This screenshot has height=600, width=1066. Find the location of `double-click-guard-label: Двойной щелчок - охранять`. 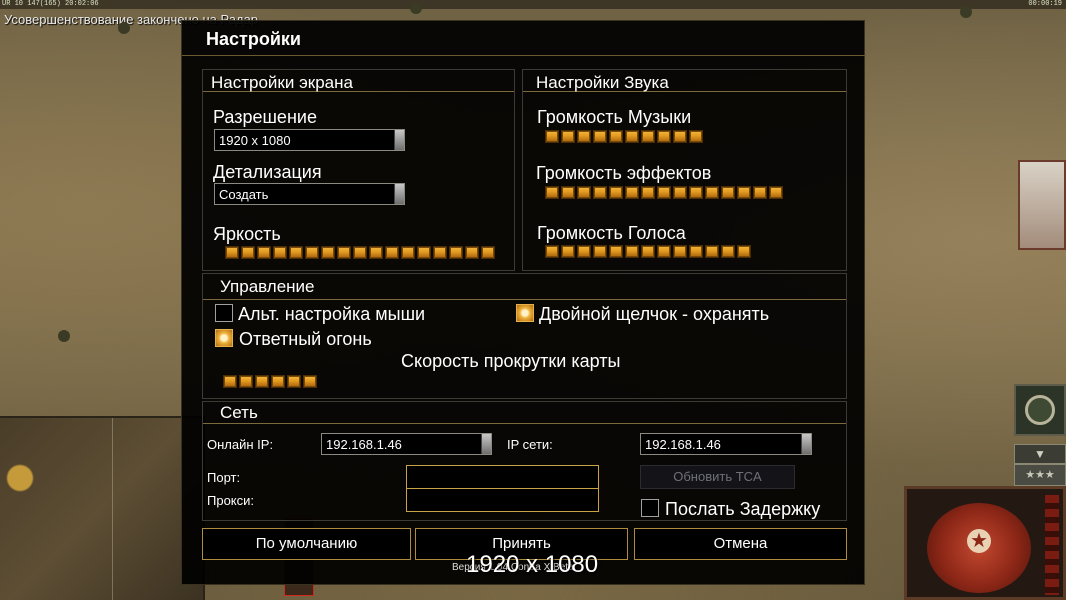

double-click-guard-label: Двойной щелчок - охранять is located at coordinates (654, 314).